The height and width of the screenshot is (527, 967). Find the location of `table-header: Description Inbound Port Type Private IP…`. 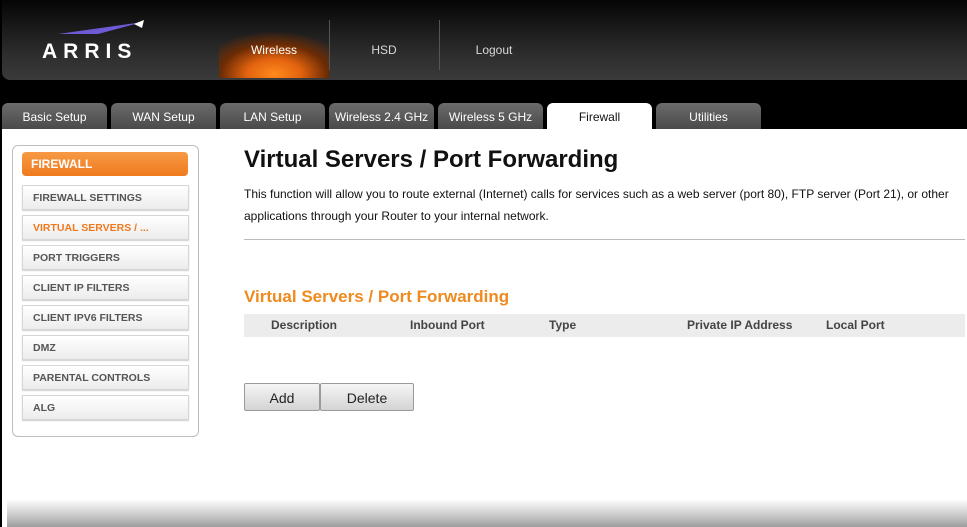

table-header: Description Inbound Port Type Private IP… is located at coordinates (604, 325).